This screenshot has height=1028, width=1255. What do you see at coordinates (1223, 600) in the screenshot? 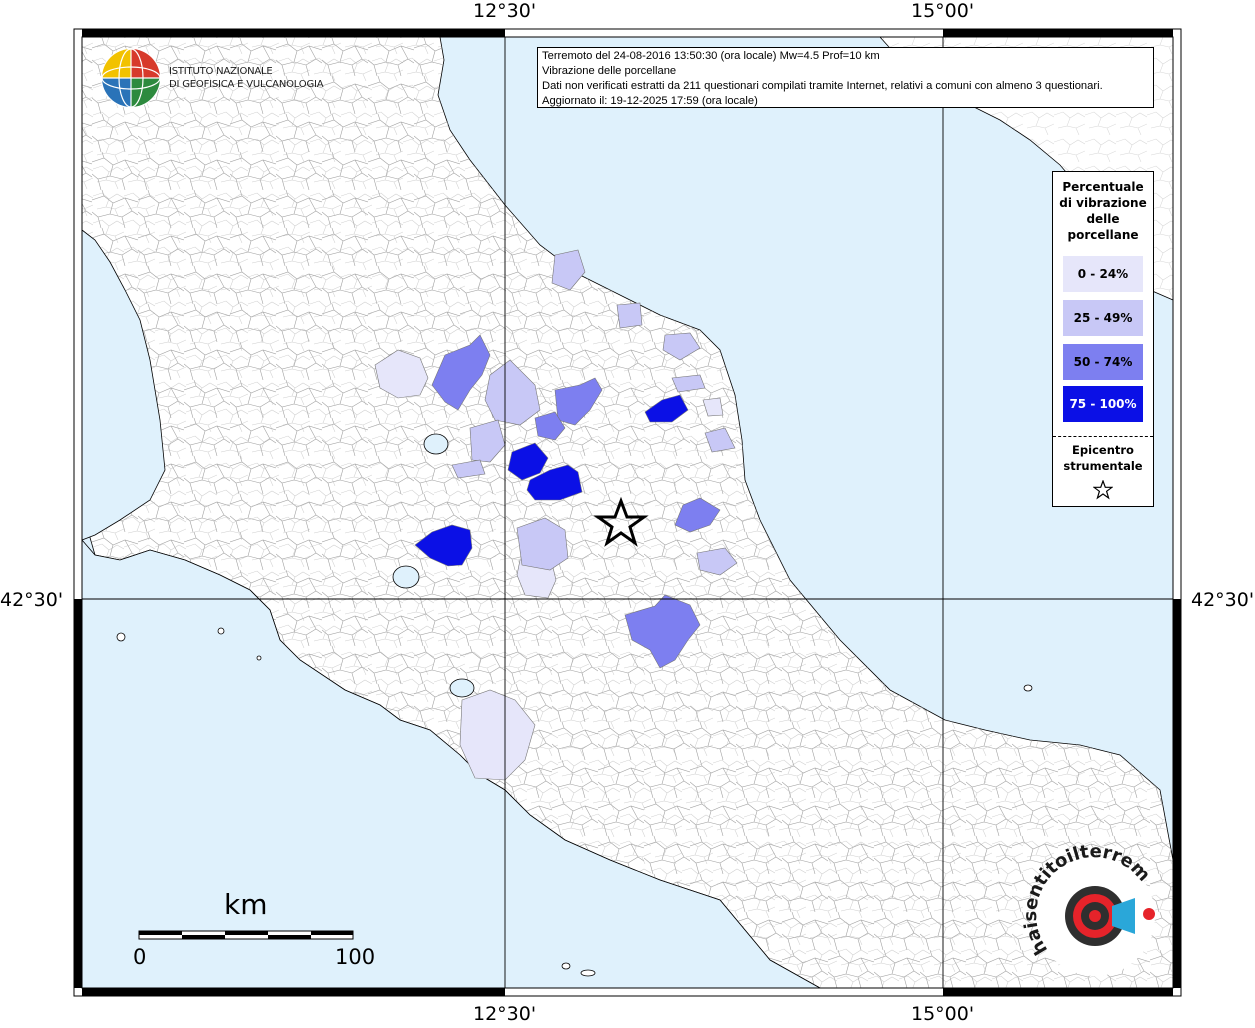
I see `lat-label-right: 42°30'` at bounding box center [1223, 600].